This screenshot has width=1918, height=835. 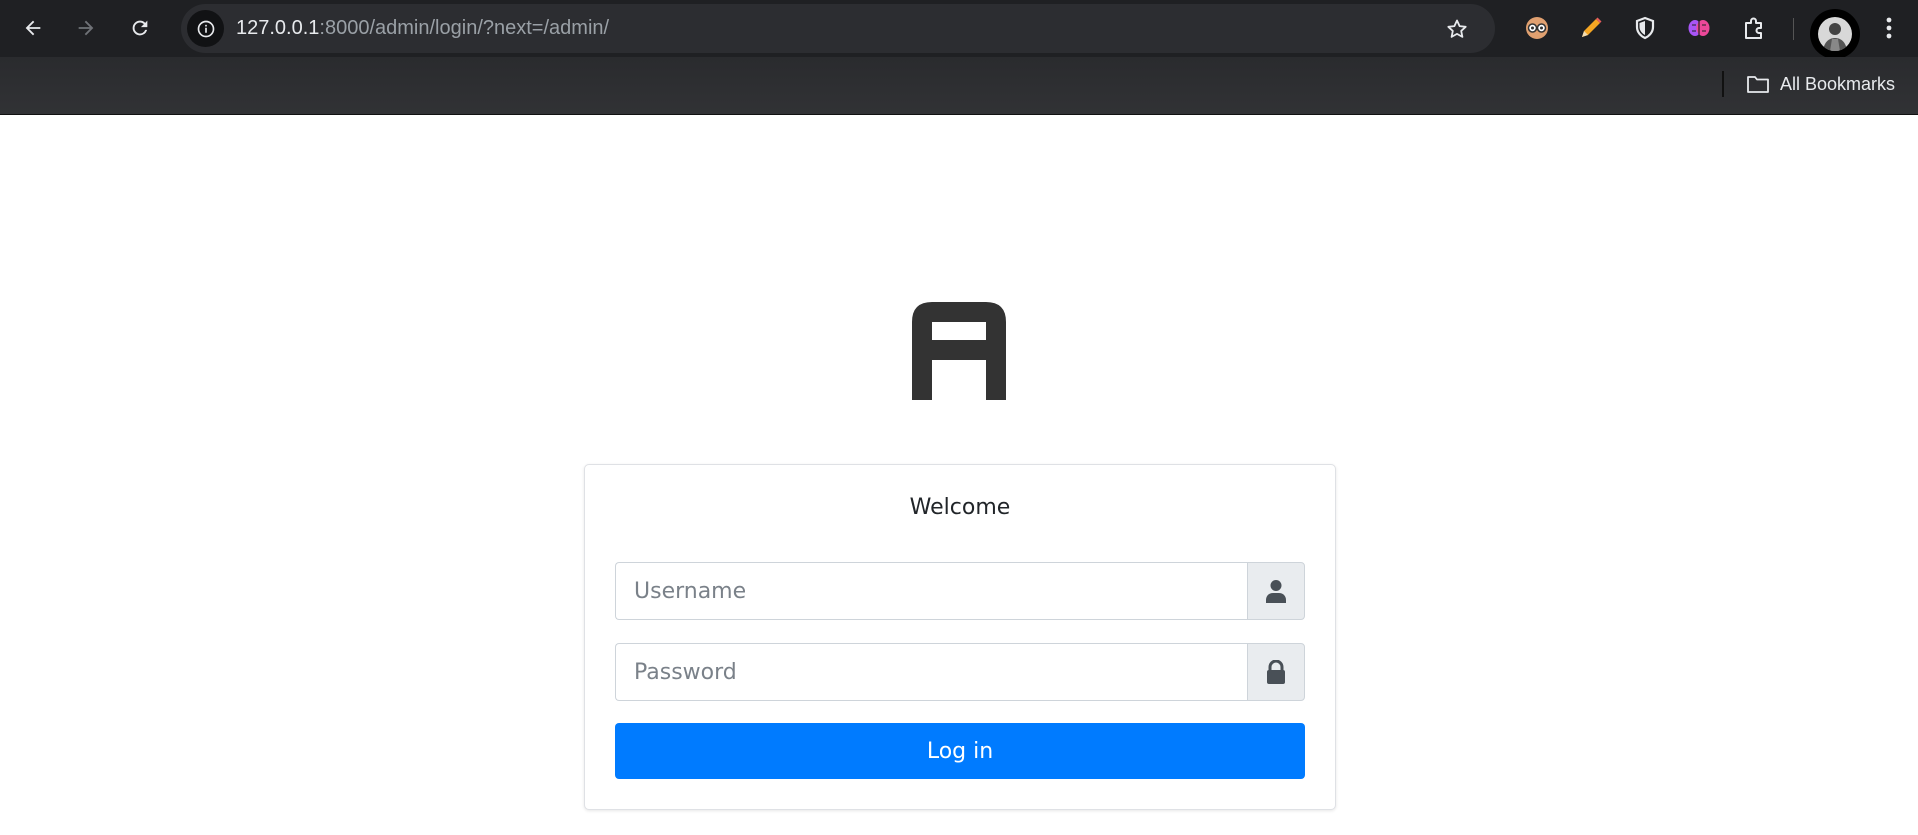 What do you see at coordinates (464, 28) in the screenshot?
I see `url-path: :8000/admin/login/?next=/admin/` at bounding box center [464, 28].